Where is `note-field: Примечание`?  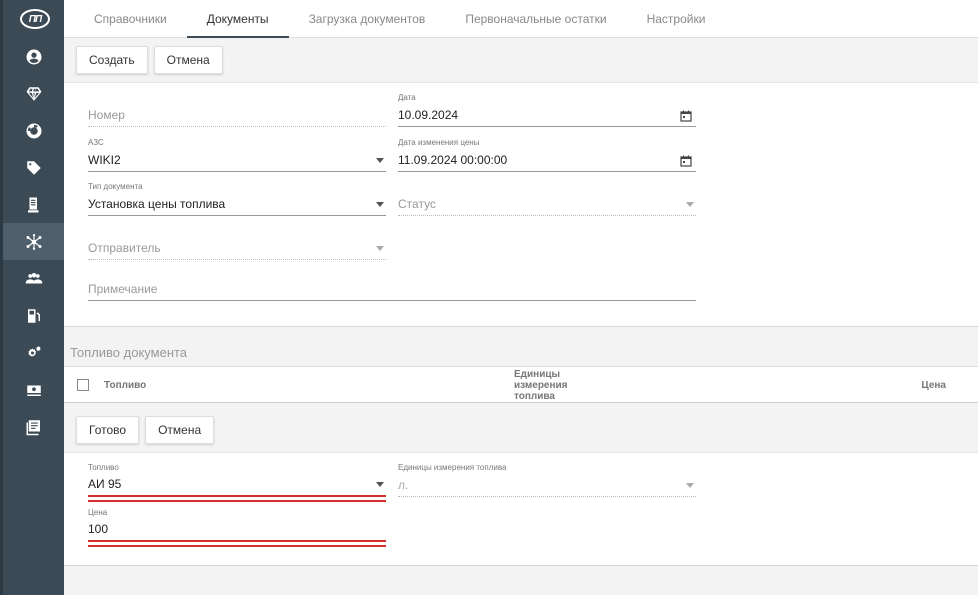 note-field: Примечание is located at coordinates (392, 287).